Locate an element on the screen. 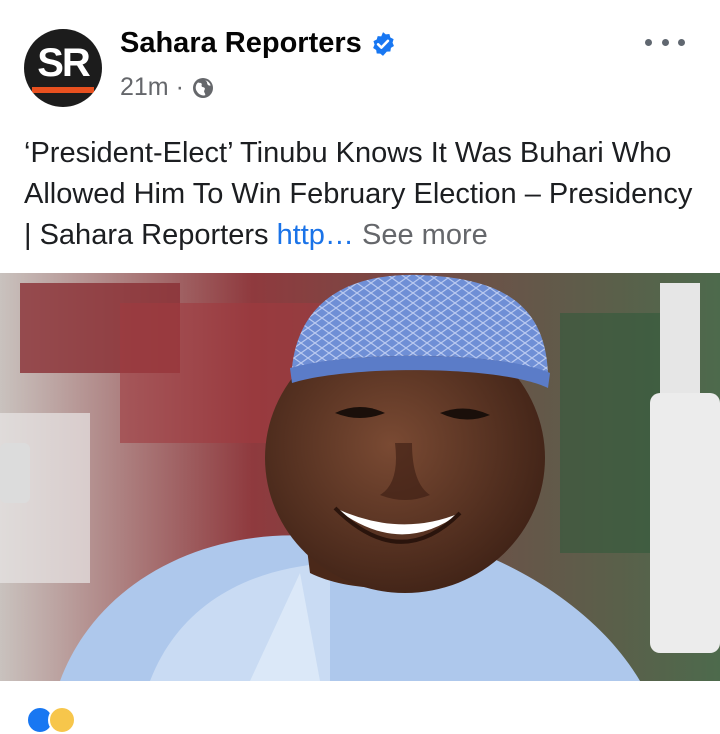 Image resolution: width=720 pixels, height=734 pixels. page-avatar: SR is located at coordinates (63, 68).